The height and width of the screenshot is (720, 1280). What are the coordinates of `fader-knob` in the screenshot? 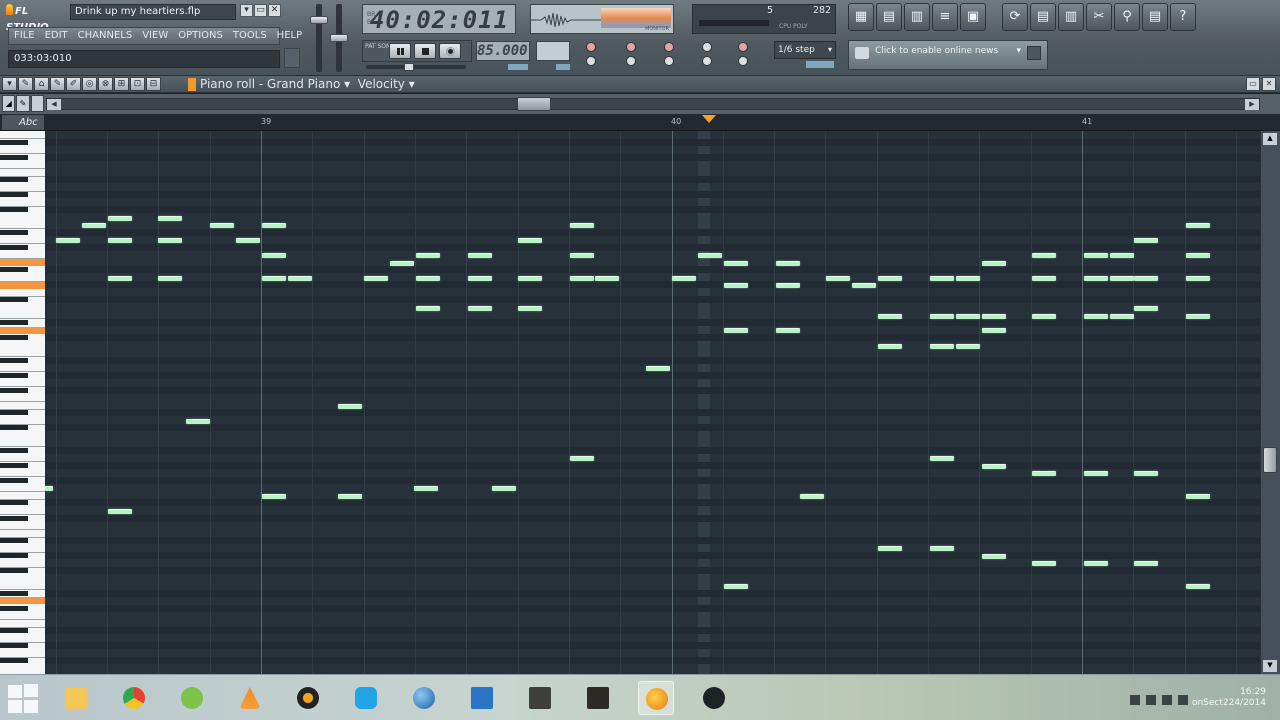 It's located at (319, 20).